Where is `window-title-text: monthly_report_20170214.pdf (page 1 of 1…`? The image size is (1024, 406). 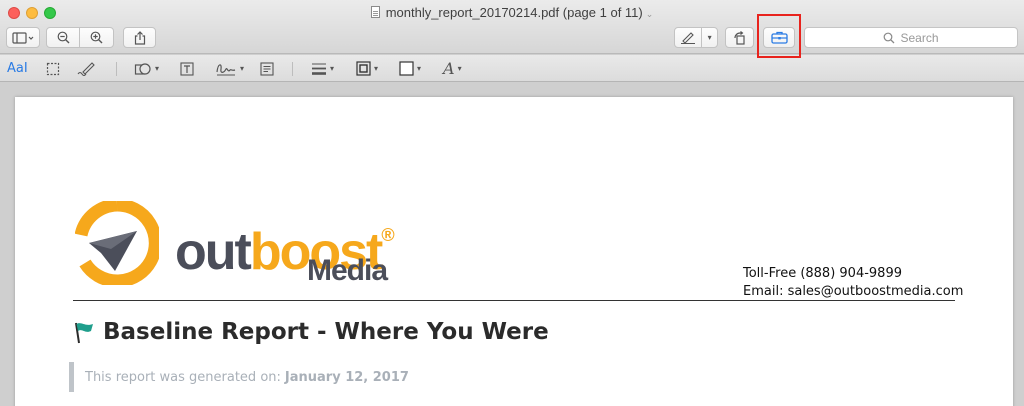 window-title-text: monthly_report_20170214.pdf (page 1 of 1… is located at coordinates (514, 12).